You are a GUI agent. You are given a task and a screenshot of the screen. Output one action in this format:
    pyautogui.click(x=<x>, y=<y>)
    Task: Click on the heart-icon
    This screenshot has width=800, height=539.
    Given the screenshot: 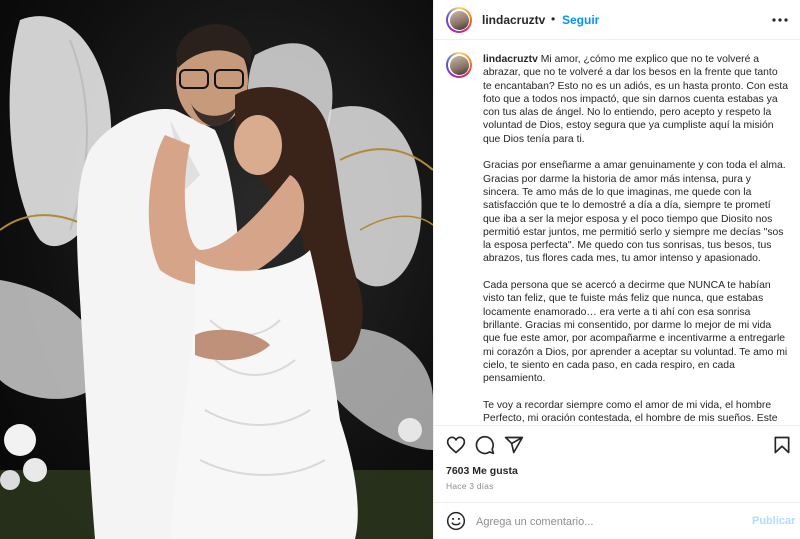 What is the action you would take?
    pyautogui.click(x=456, y=445)
    